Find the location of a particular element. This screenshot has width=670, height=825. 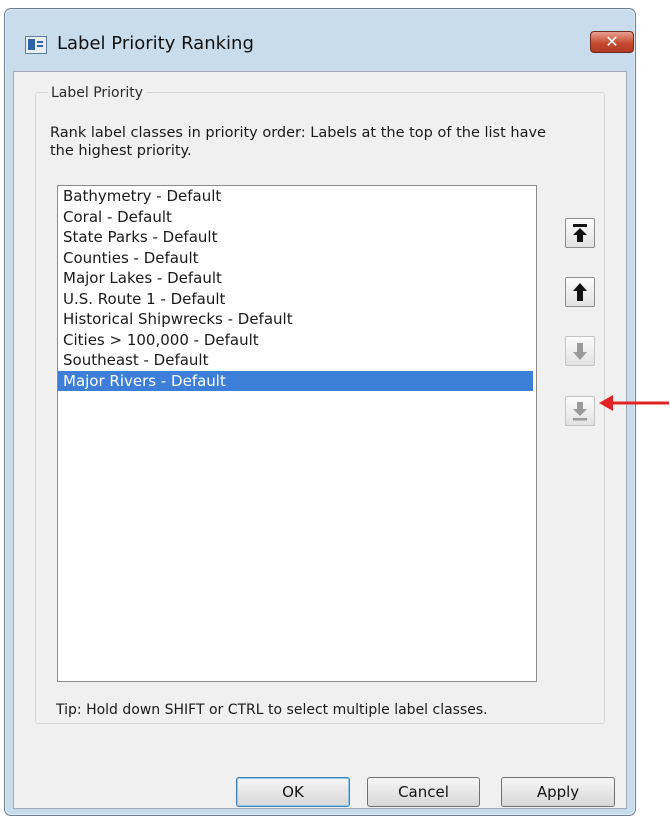

move-down-button is located at coordinates (580, 351).